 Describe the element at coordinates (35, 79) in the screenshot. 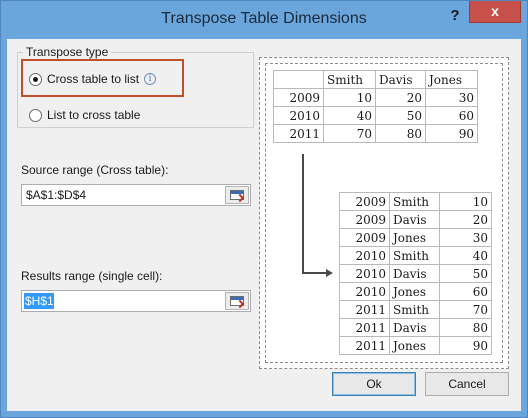

I see `radio-checked-icon` at that location.